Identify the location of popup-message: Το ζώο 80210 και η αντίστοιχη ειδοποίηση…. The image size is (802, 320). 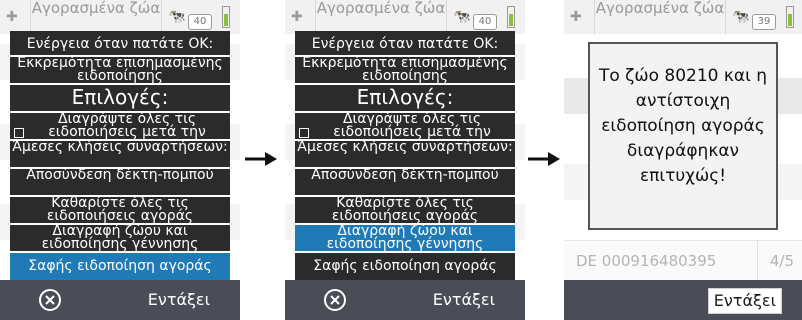
(683, 126).